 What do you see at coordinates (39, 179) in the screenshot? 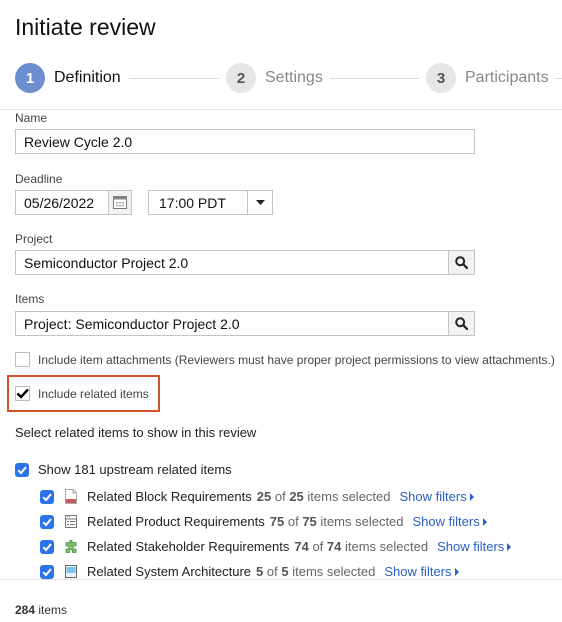
I see `deadline-label: Deadline` at bounding box center [39, 179].